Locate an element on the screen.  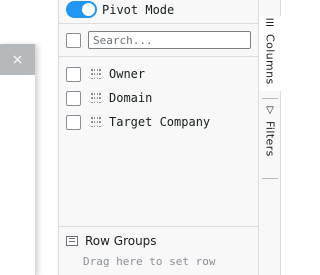
column-label: Target Company is located at coordinates (160, 122).